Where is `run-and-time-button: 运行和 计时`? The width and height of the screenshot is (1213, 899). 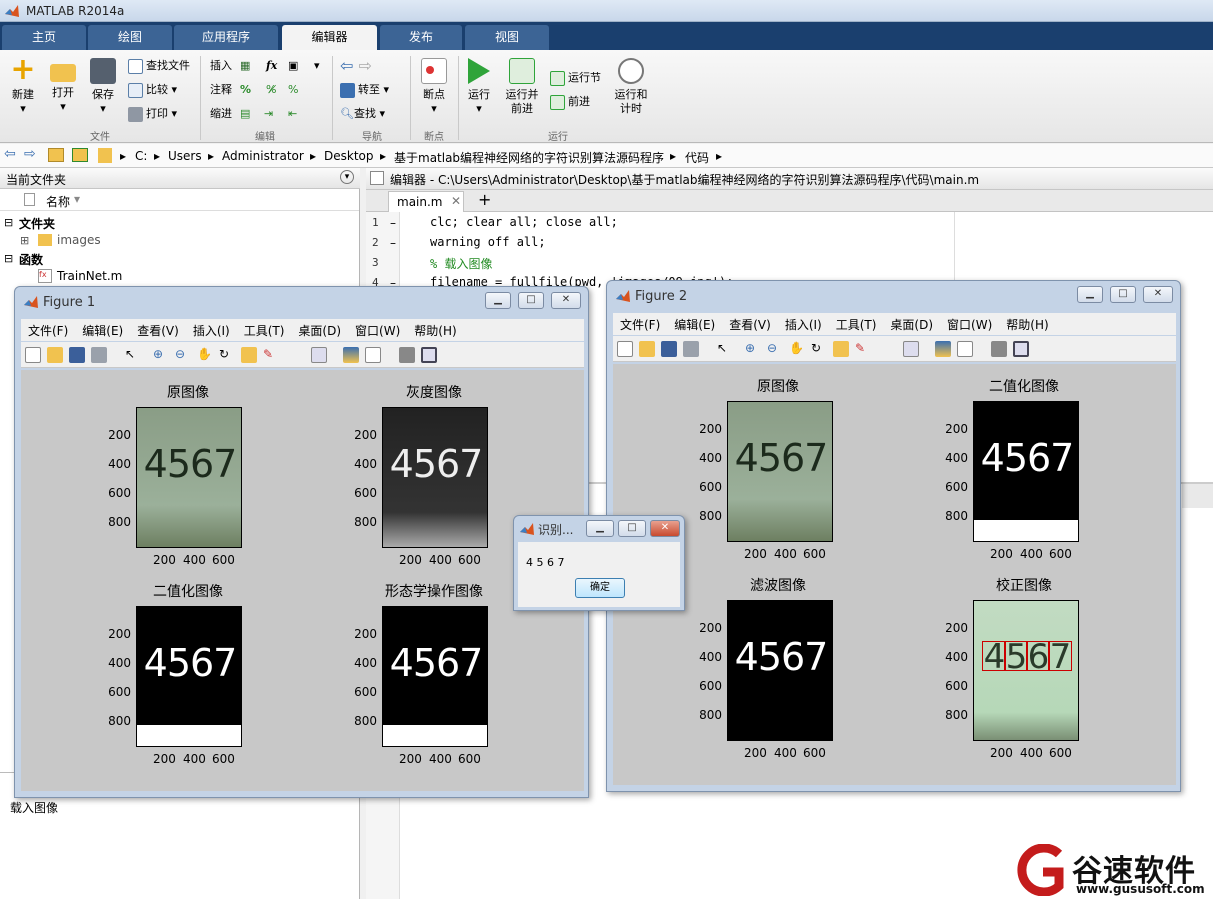
run-and-time-button: 运行和 计时 is located at coordinates (631, 87).